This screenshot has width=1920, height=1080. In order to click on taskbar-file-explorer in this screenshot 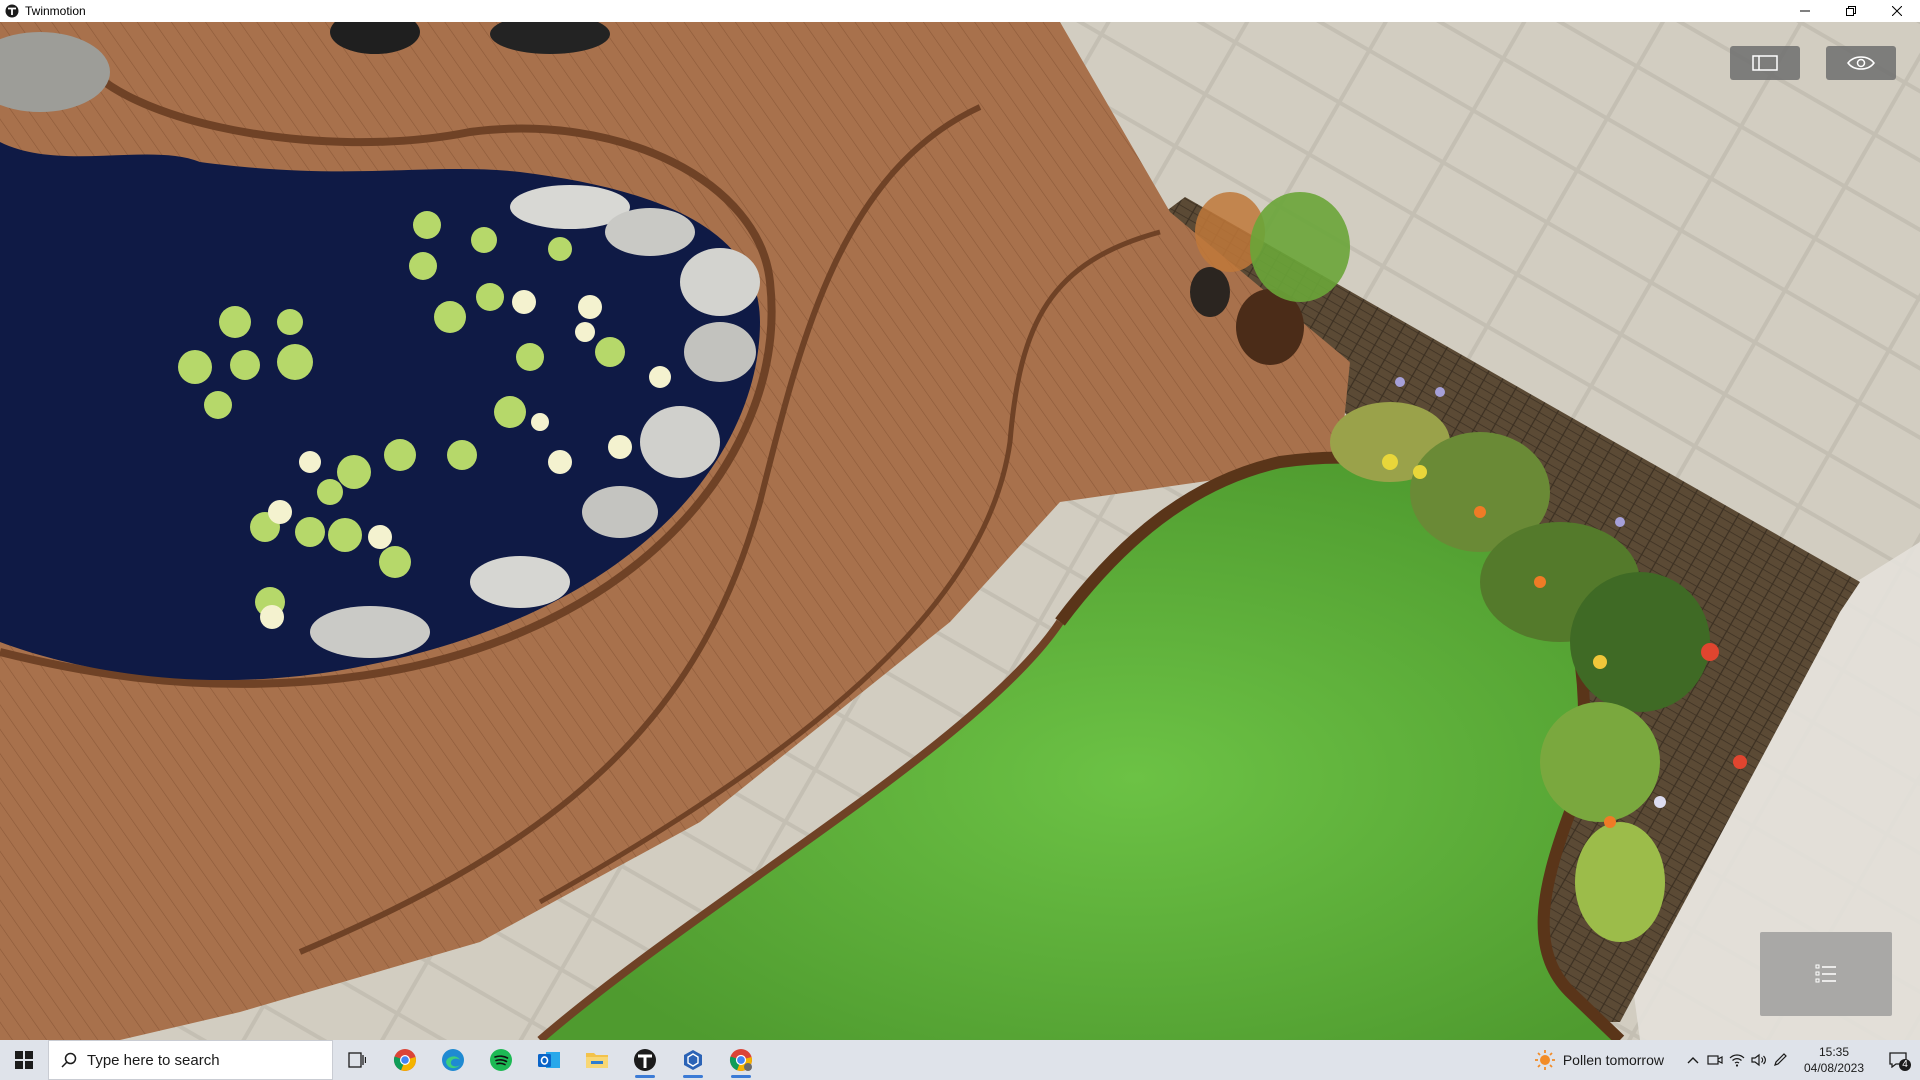, I will do `click(597, 1060)`.